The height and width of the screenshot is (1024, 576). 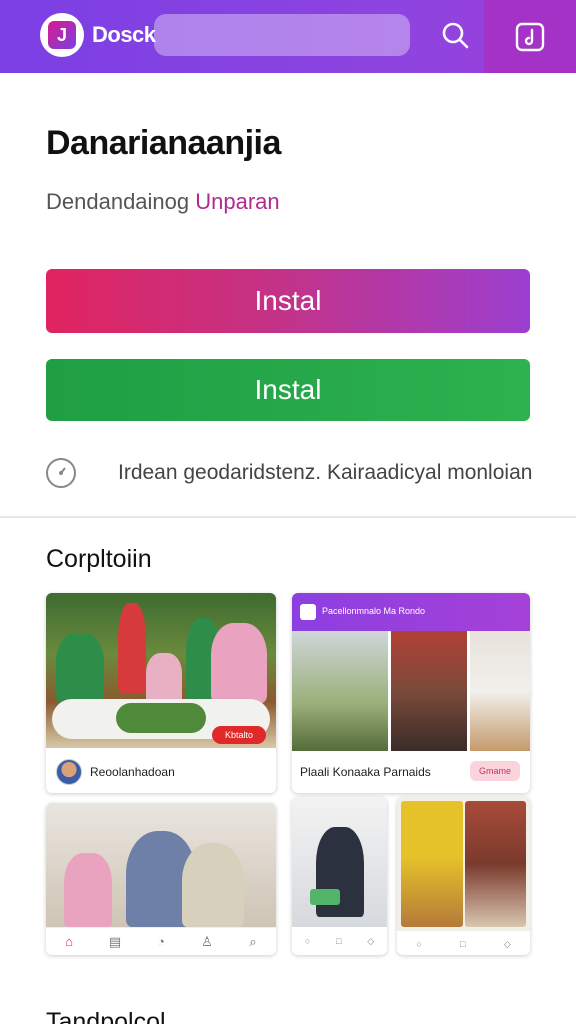 What do you see at coordinates (163, 143) in the screenshot?
I see `app-title: Danarianaanjia` at bounding box center [163, 143].